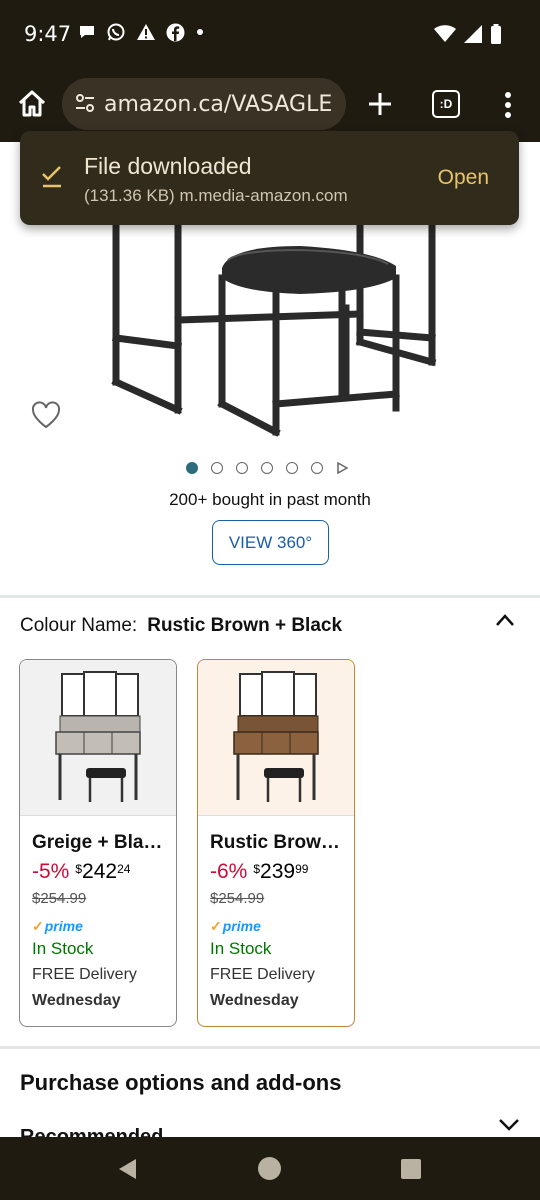 The width and height of the screenshot is (540, 1200). I want to click on url-text: amazon.ca/VASAGLE, so click(222, 104).